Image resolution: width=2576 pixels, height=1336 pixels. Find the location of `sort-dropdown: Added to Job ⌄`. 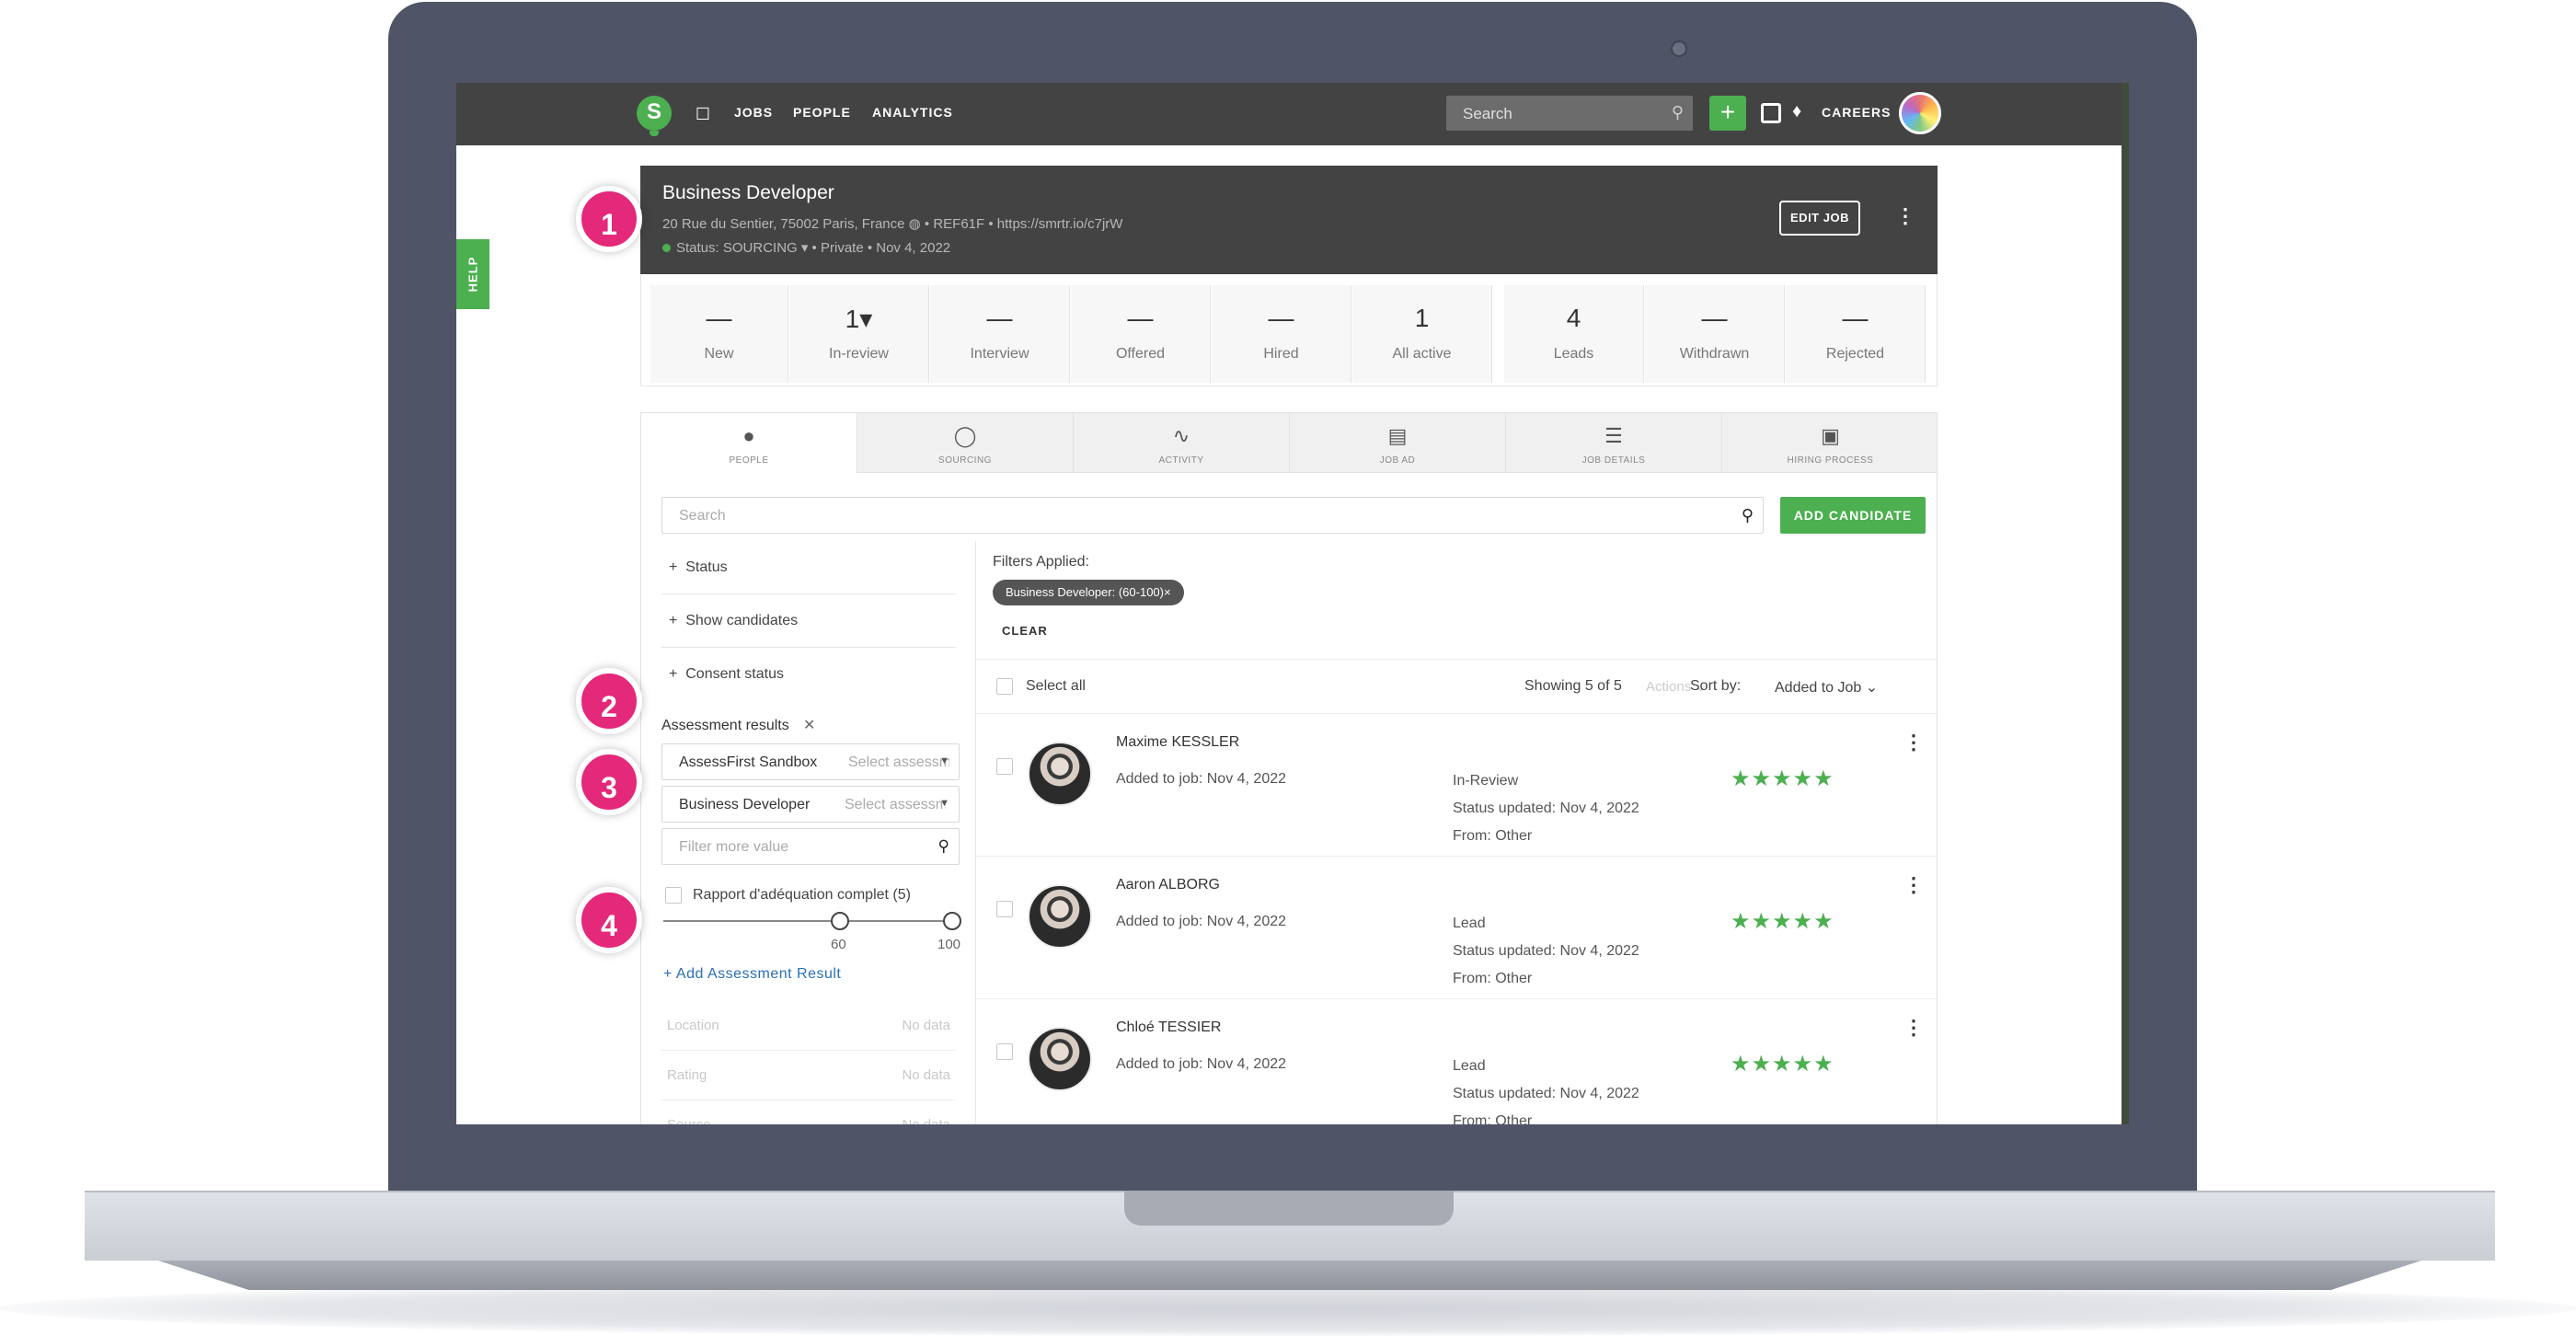

sort-dropdown: Added to Job ⌄ is located at coordinates (1826, 687).